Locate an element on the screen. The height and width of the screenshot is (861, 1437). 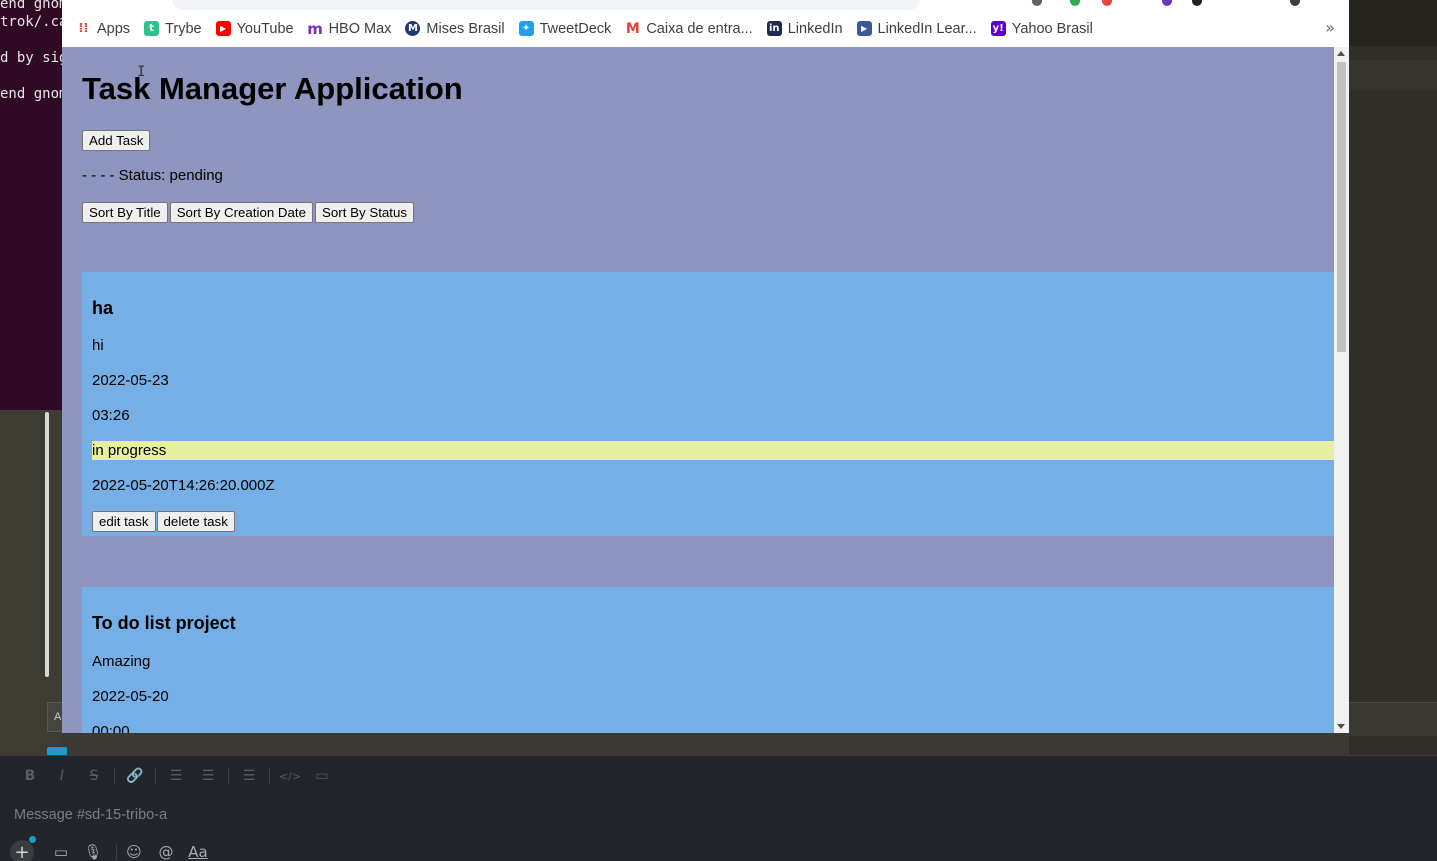
link-icon: 🔗 is located at coordinates (135, 776).